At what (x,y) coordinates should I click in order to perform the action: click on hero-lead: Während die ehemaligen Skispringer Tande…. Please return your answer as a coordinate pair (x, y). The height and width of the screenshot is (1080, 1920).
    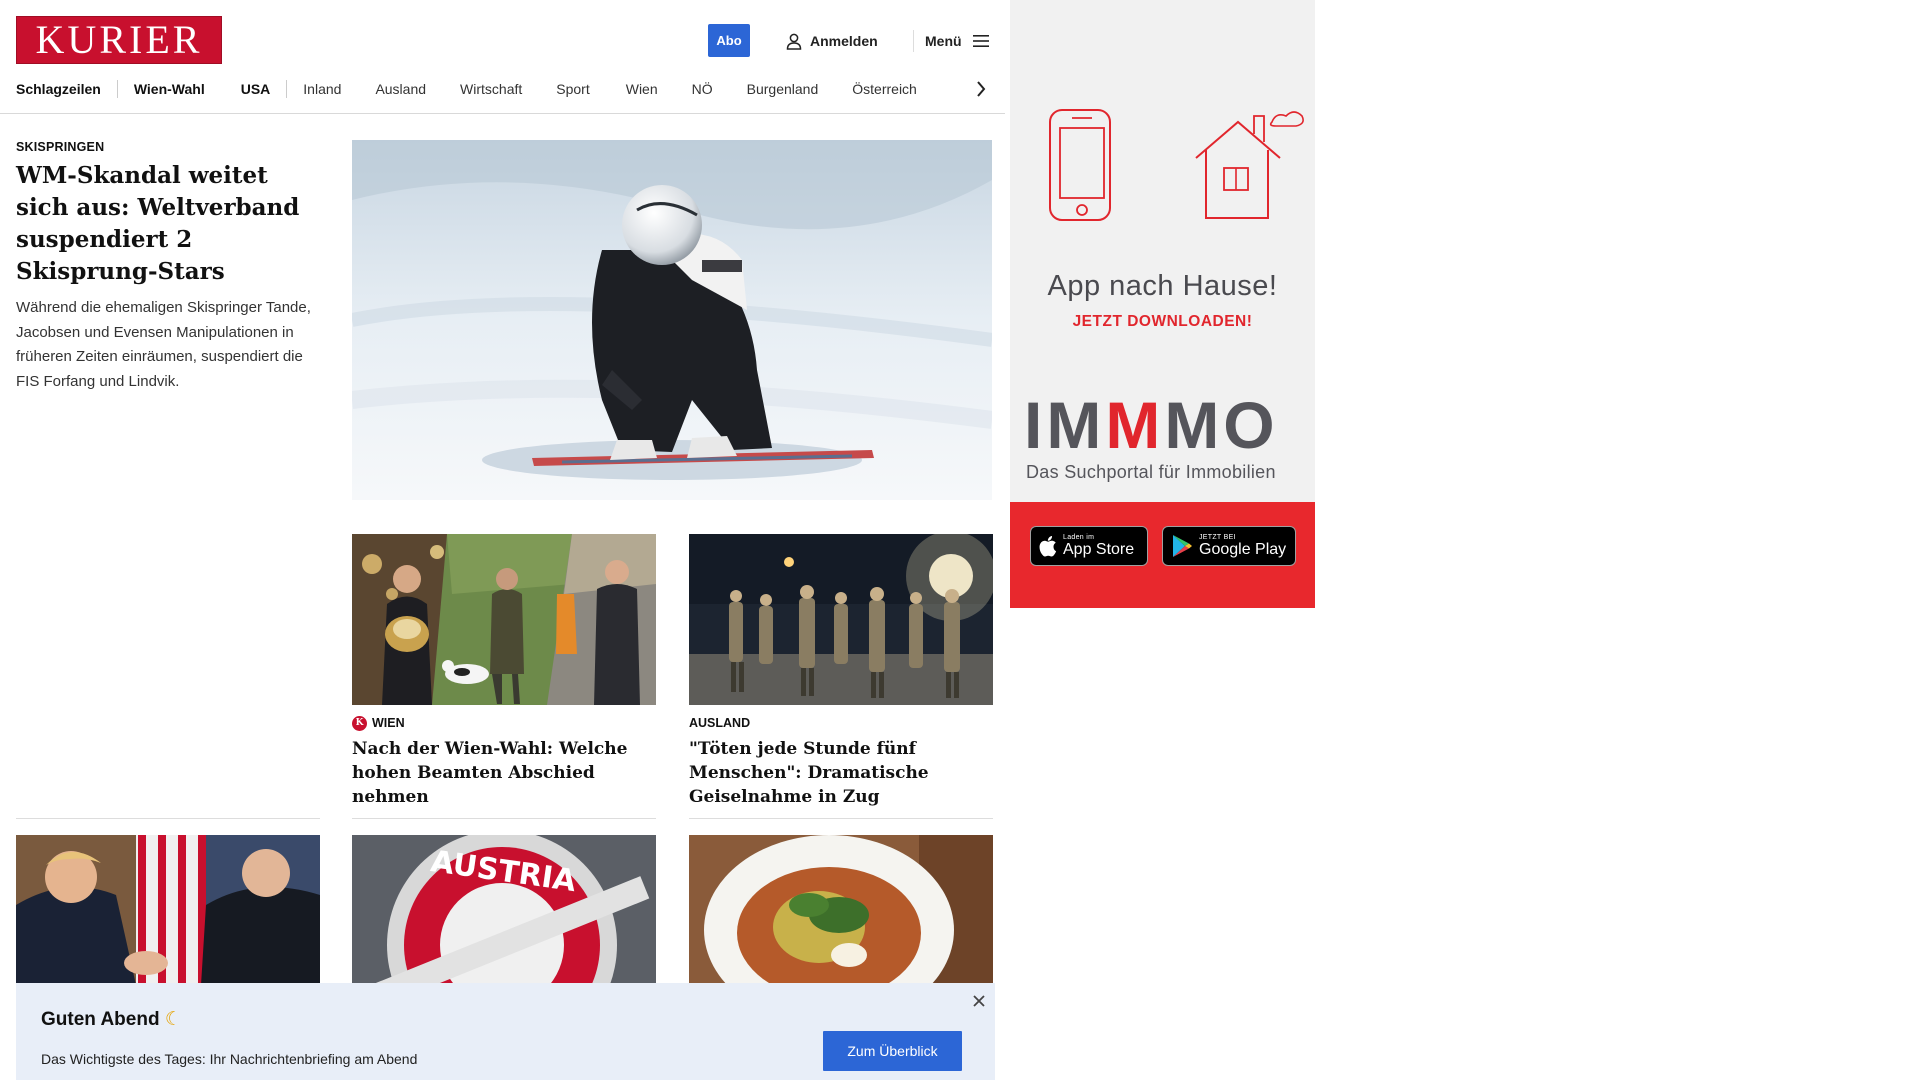
    Looking at the image, I should click on (163, 344).